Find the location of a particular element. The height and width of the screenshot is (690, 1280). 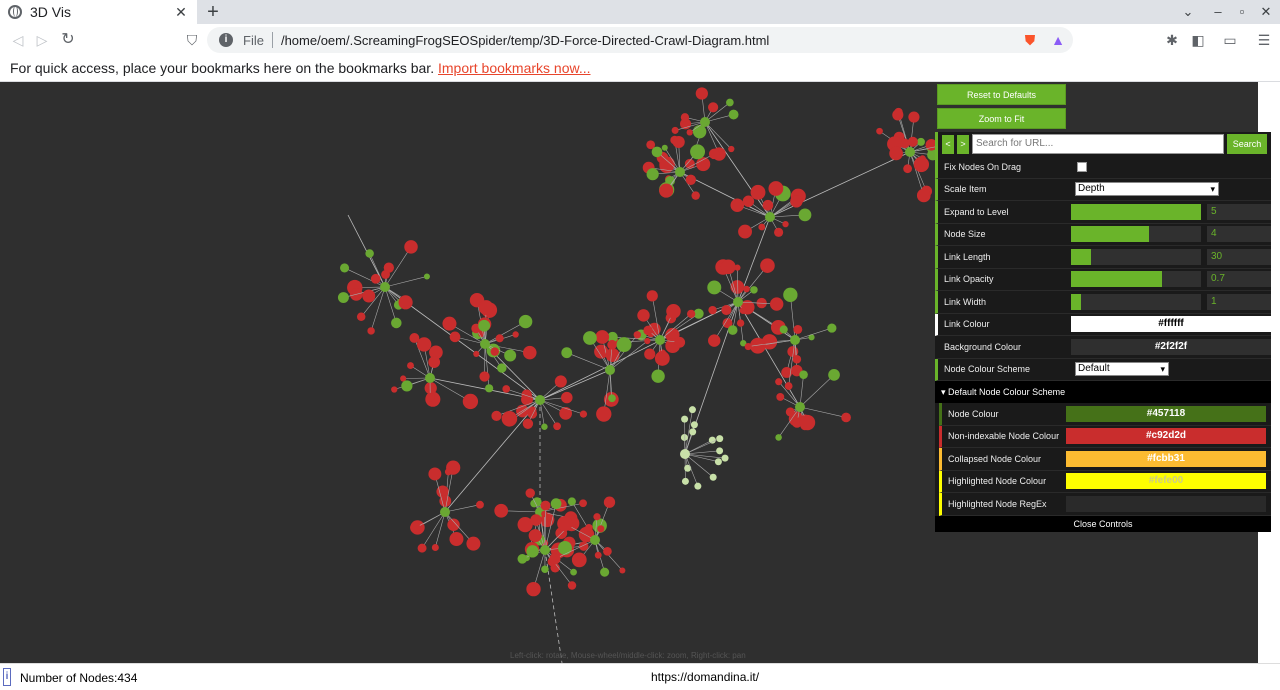

back-icon: ◁ is located at coordinates (18, 40).